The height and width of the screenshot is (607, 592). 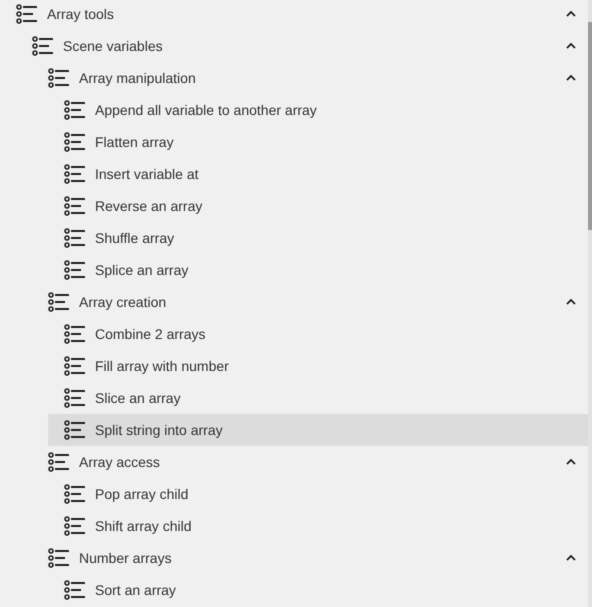 I want to click on tree-item: Array tools, so click(x=294, y=15).